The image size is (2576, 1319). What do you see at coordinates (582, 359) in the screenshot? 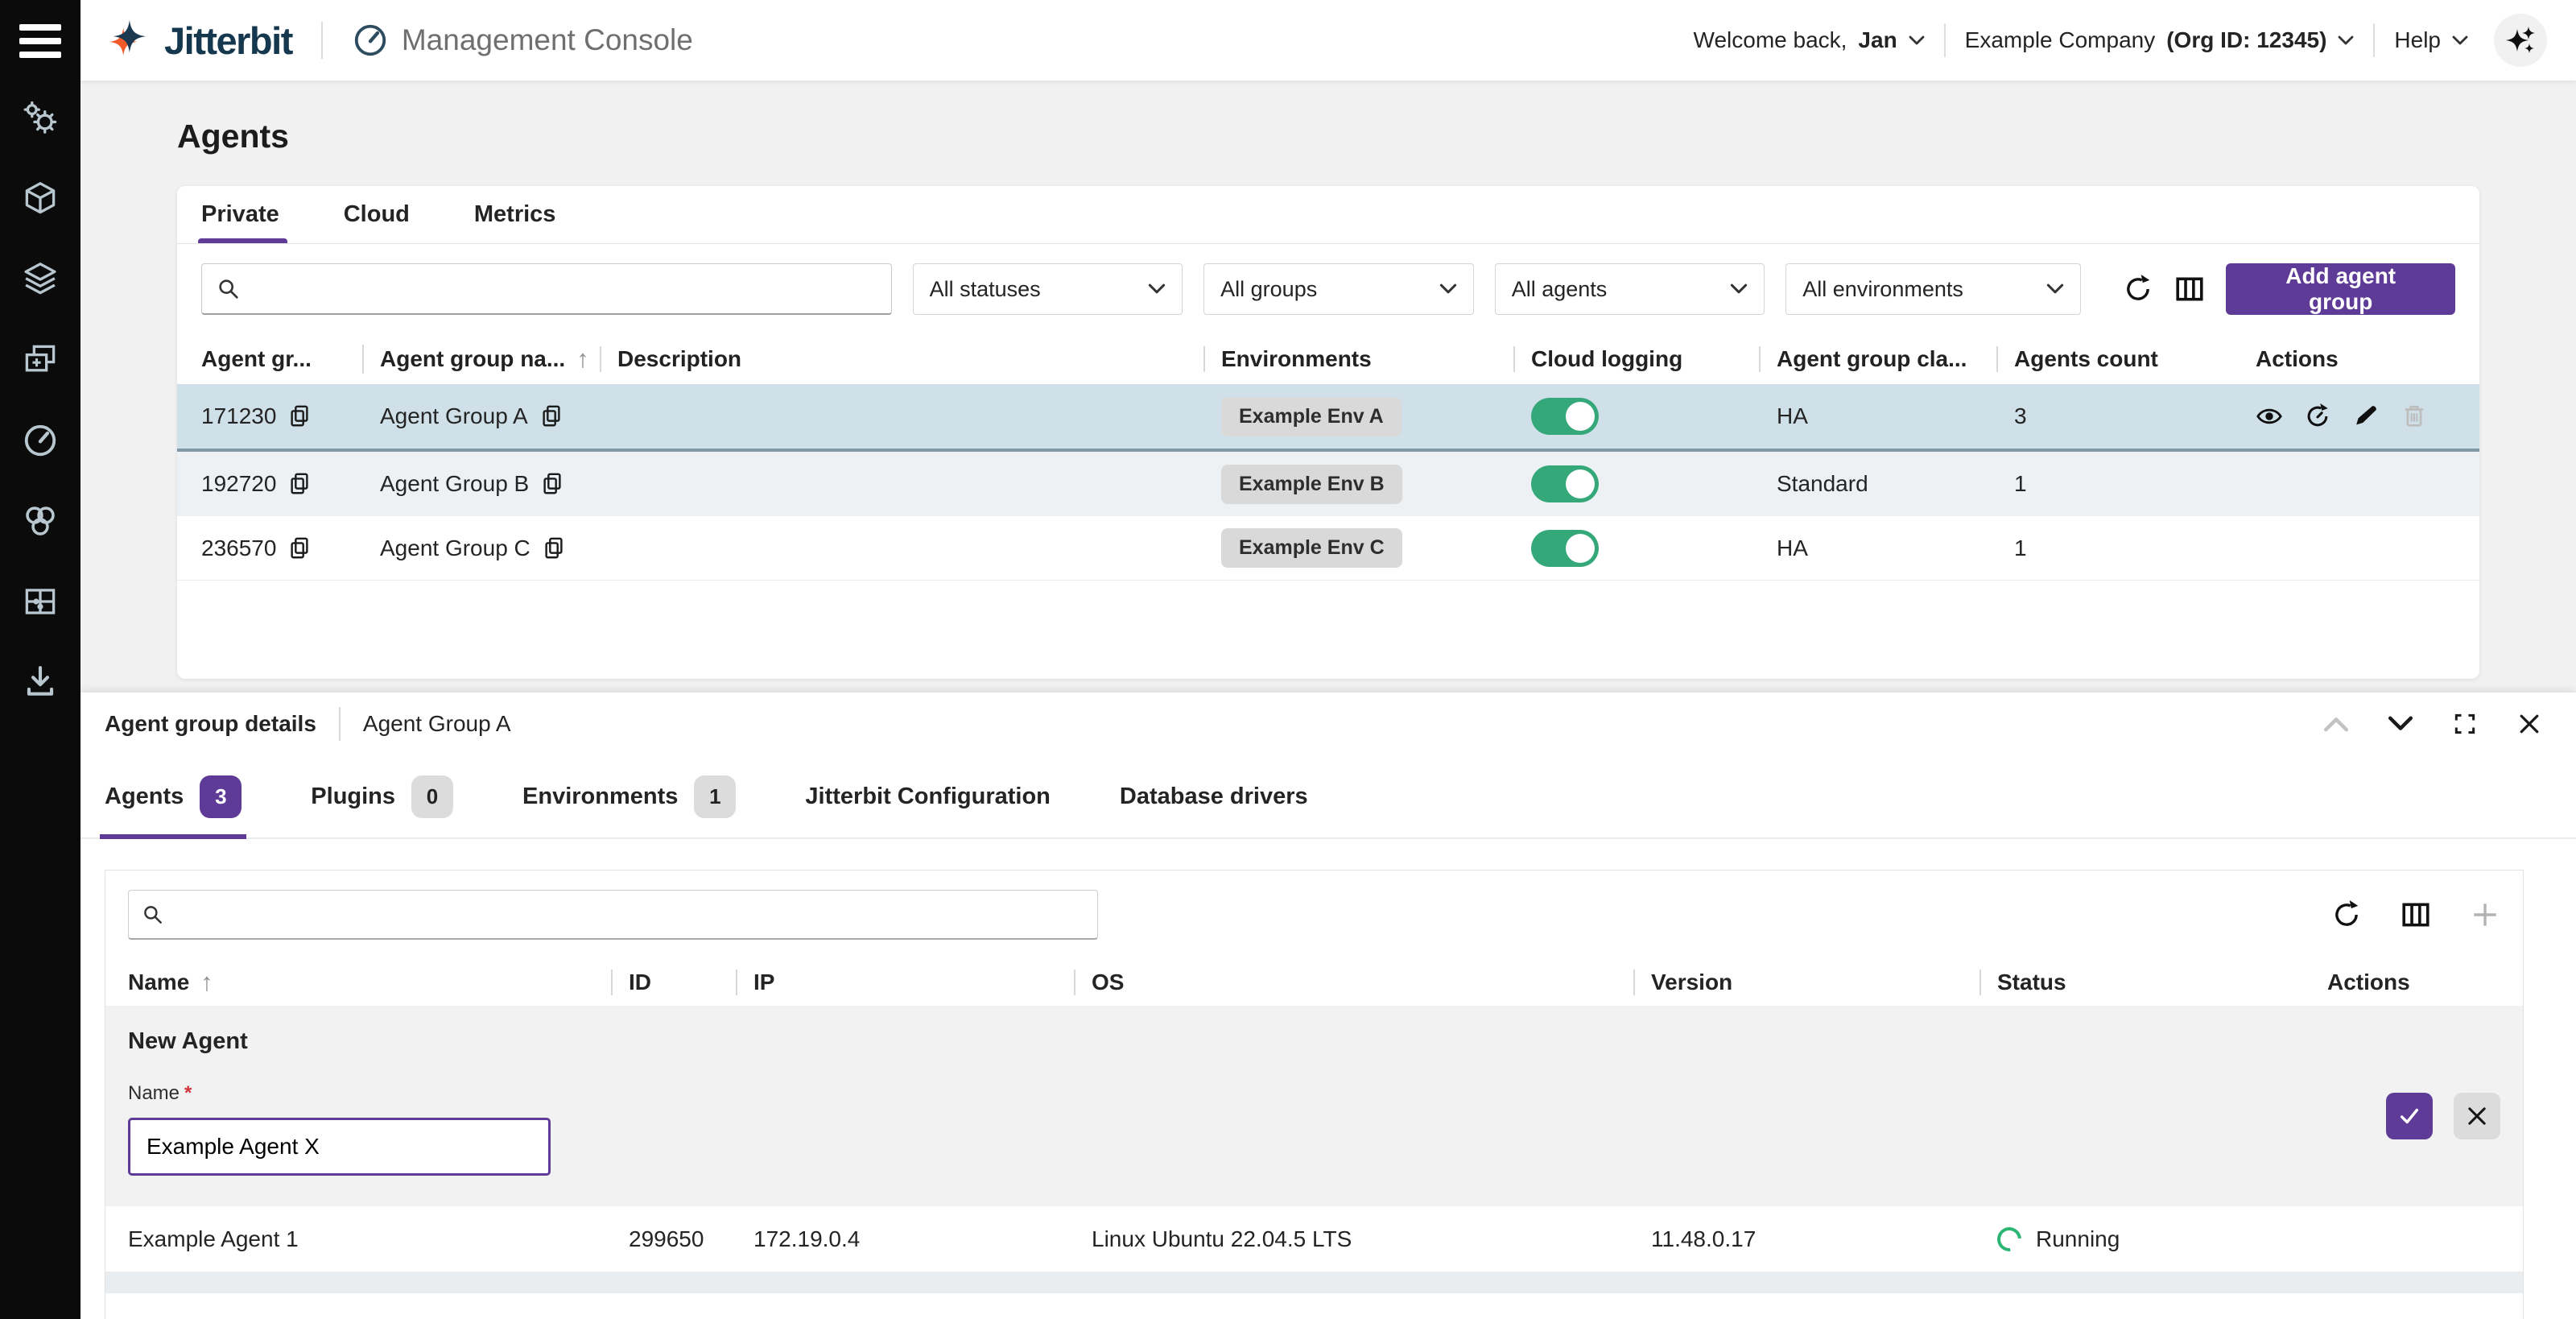
I see `sort-up-icon: ↑` at bounding box center [582, 359].